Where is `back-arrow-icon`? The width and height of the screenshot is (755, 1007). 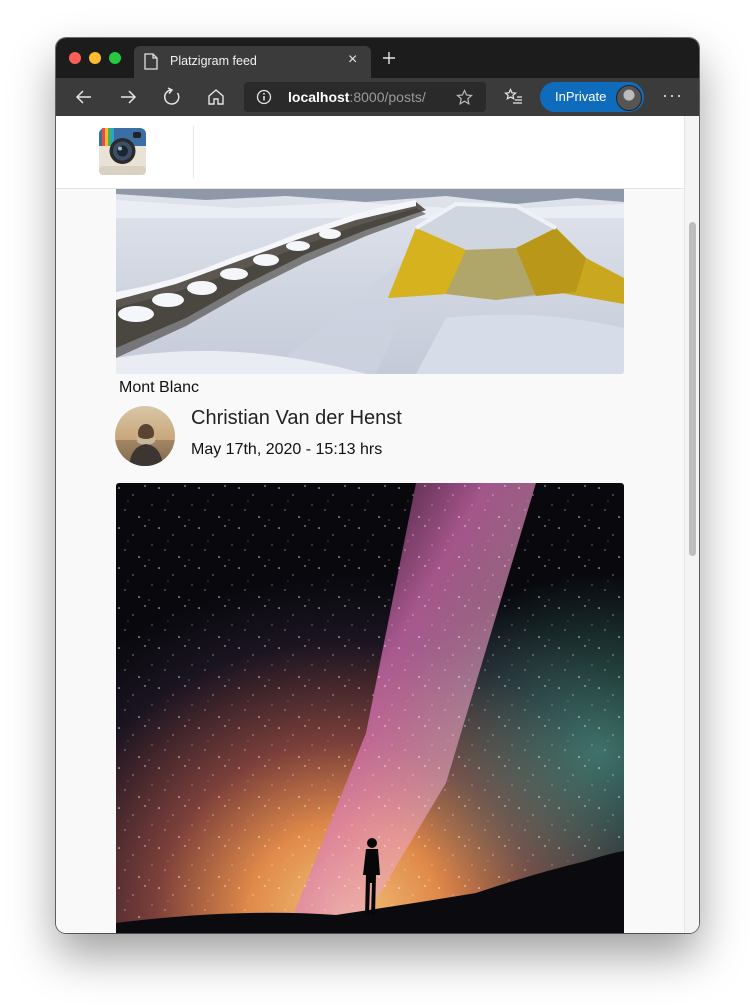 back-arrow-icon is located at coordinates (84, 97).